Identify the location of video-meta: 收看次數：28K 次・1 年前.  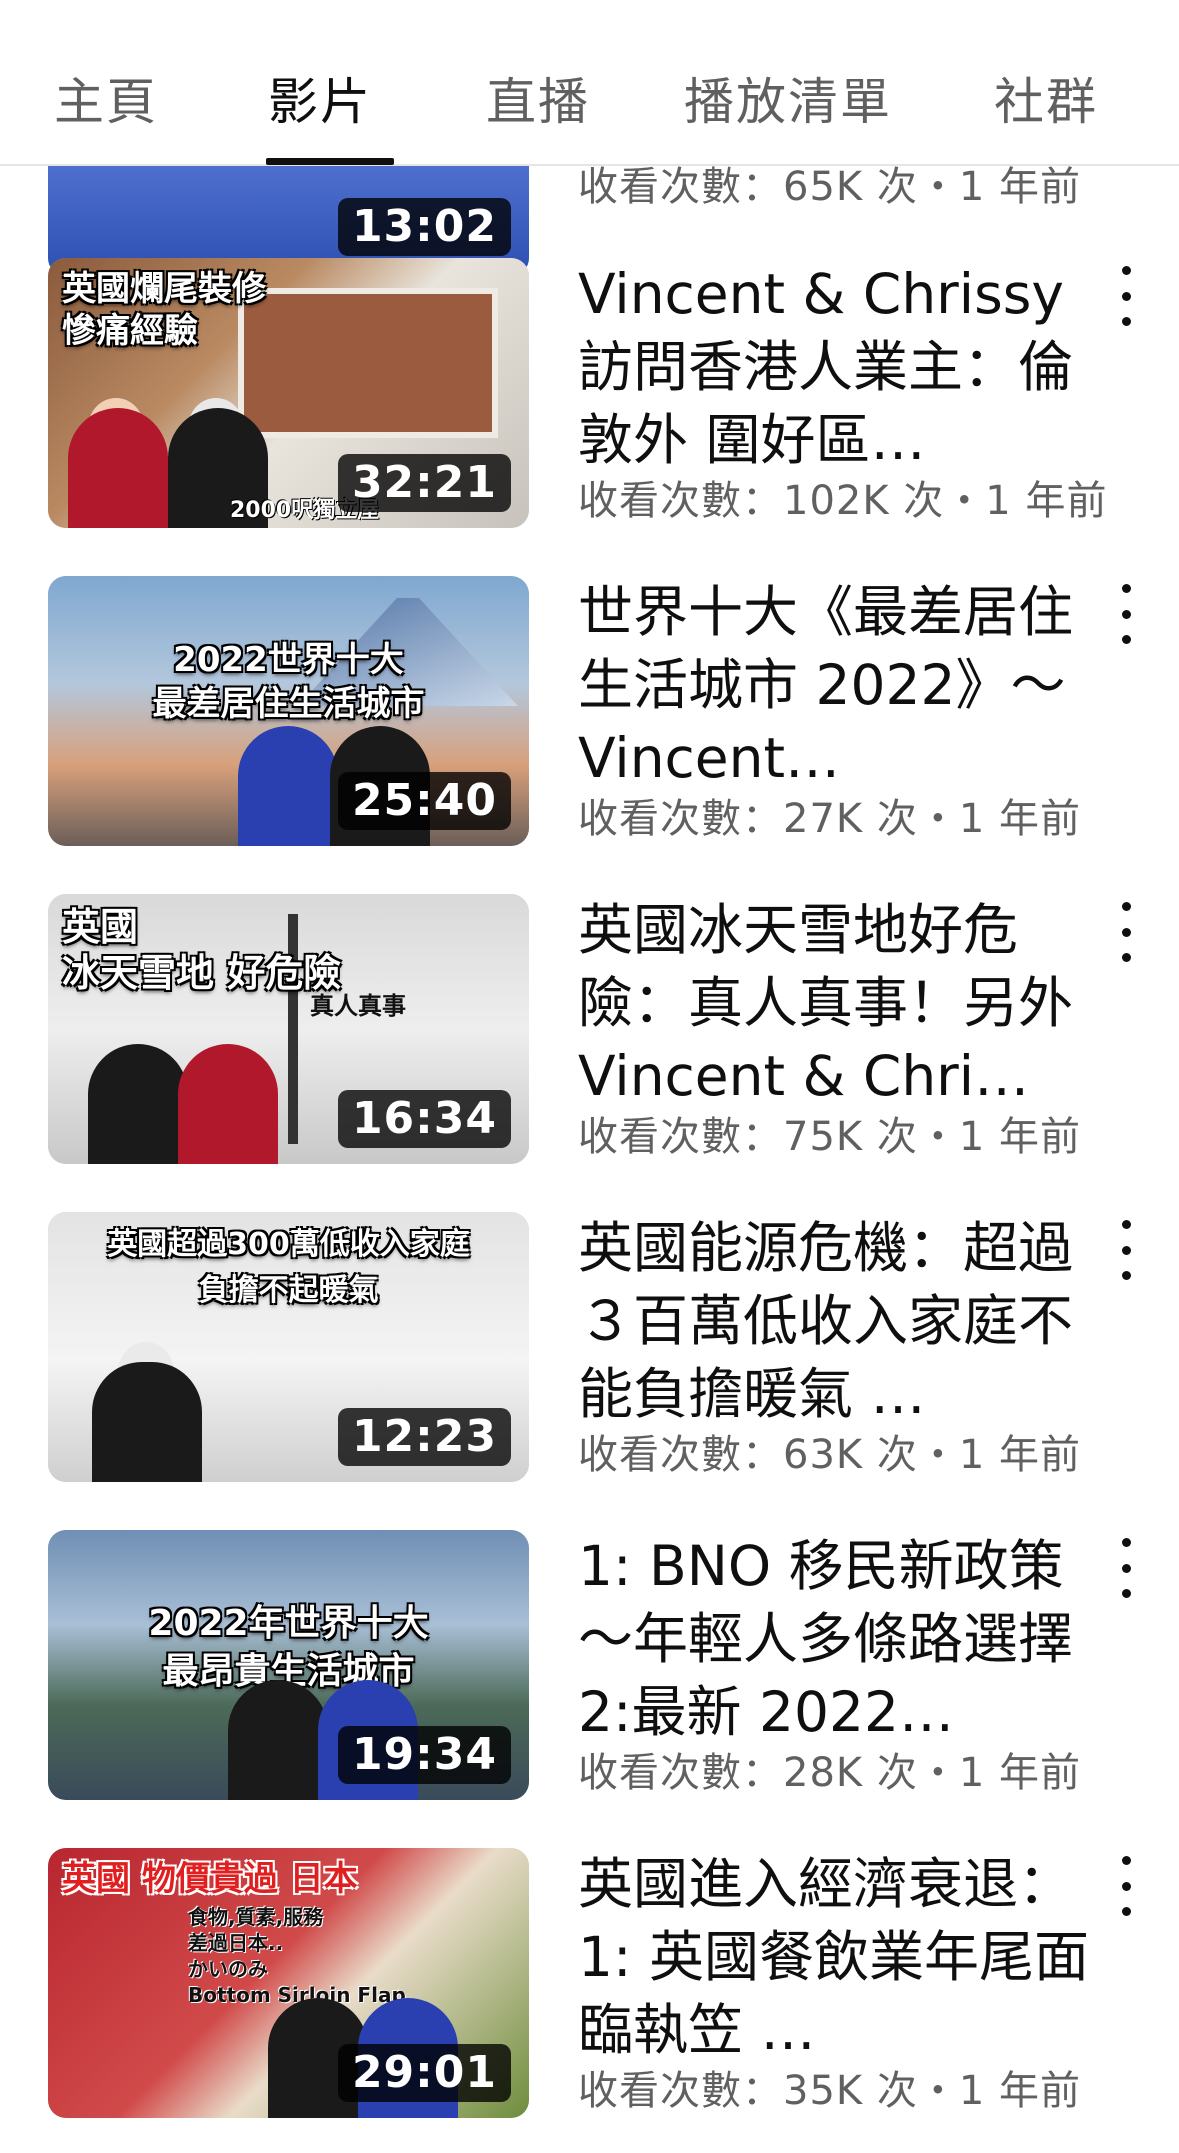
(830, 1773).